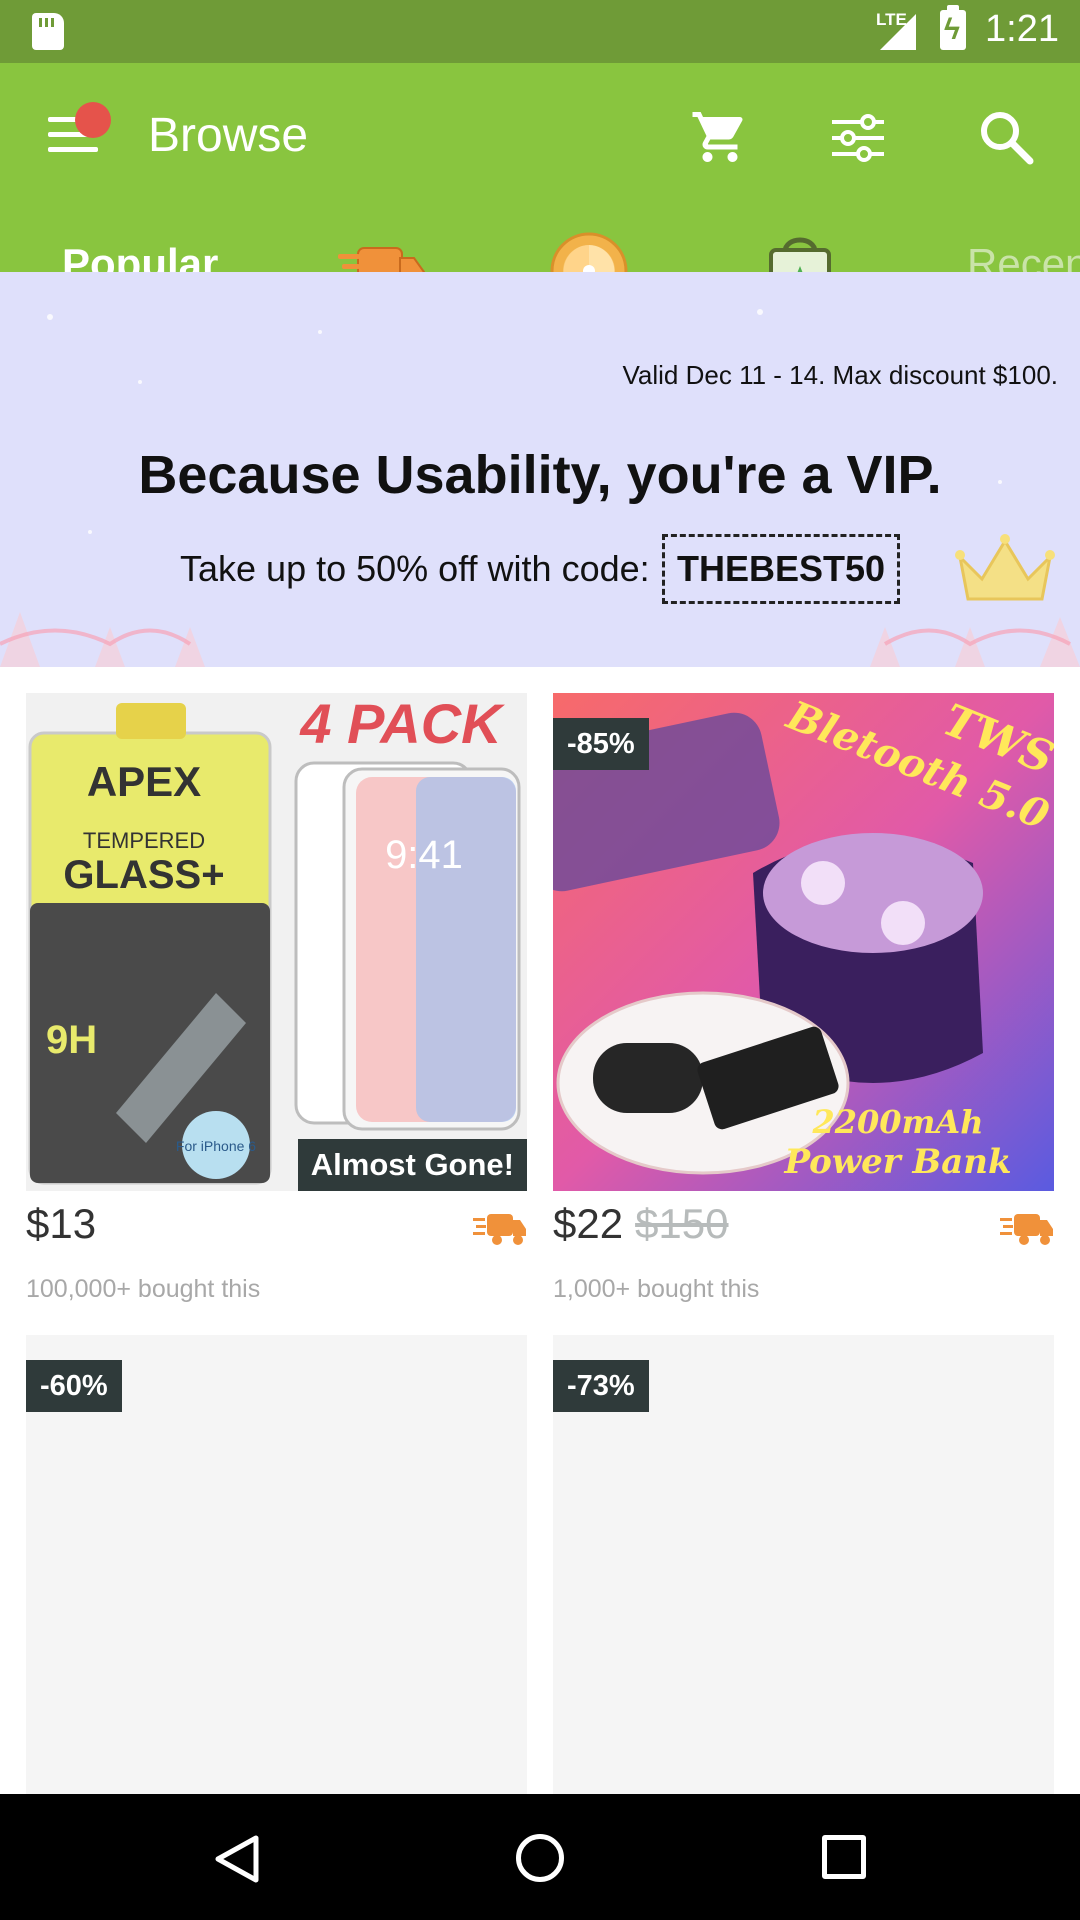 The image size is (1080, 1920). I want to click on promo-validity: Valid Dec 11 - 14. Max discount $100., so click(840, 375).